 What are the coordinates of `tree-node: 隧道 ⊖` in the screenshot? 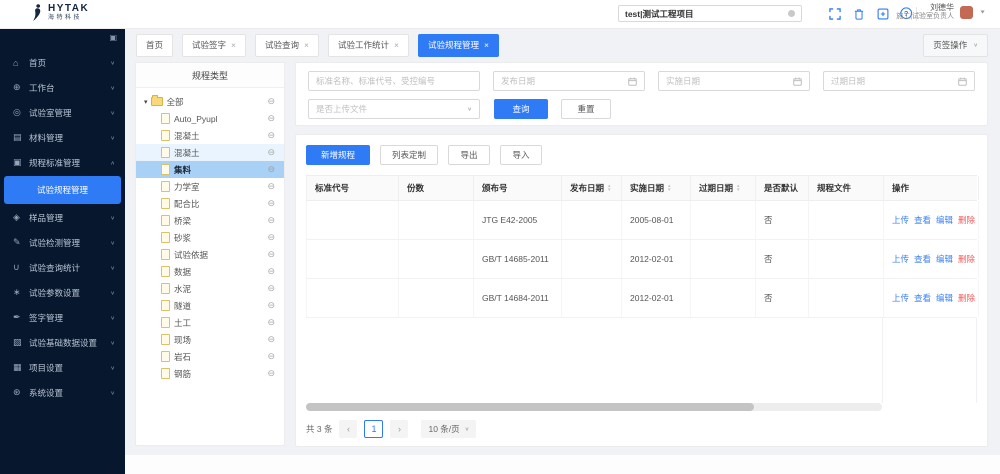 It's located at (210, 305).